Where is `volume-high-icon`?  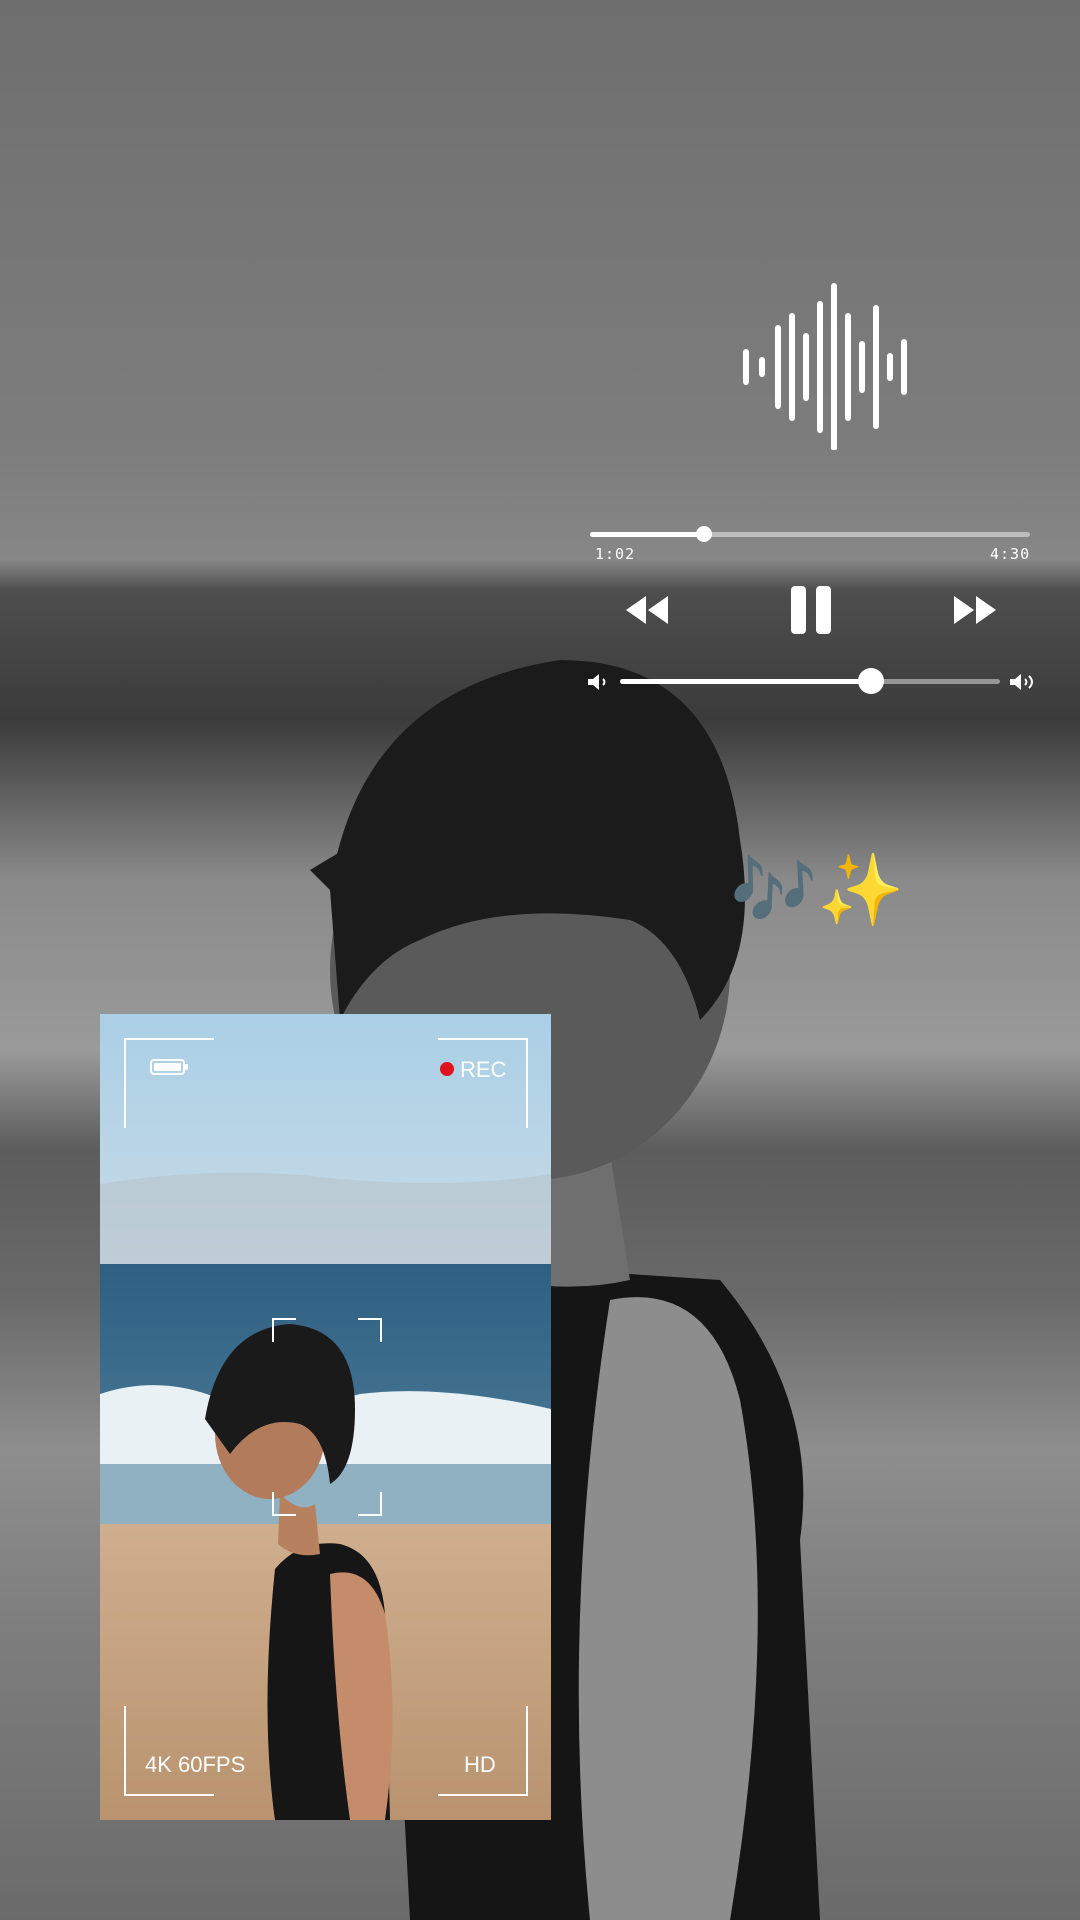
volume-high-icon is located at coordinates (1022, 682).